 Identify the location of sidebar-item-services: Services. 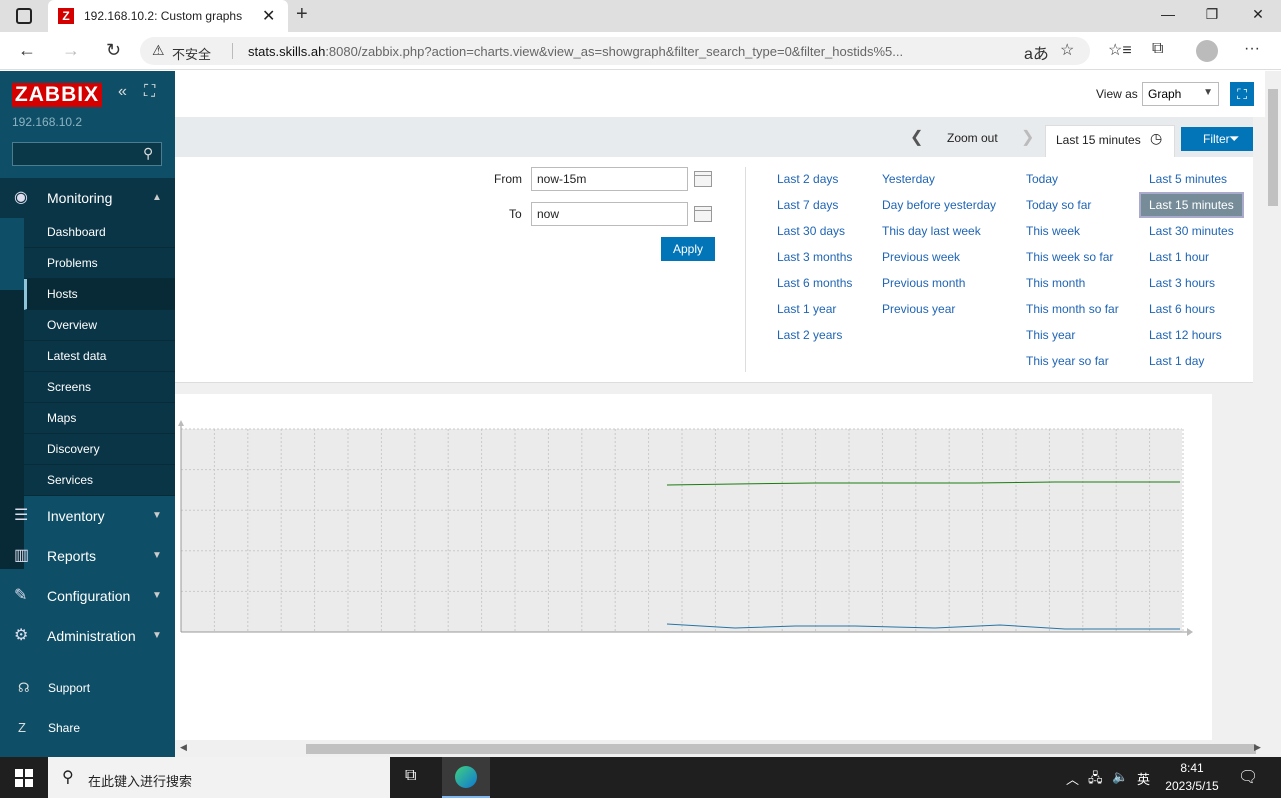
(99, 480).